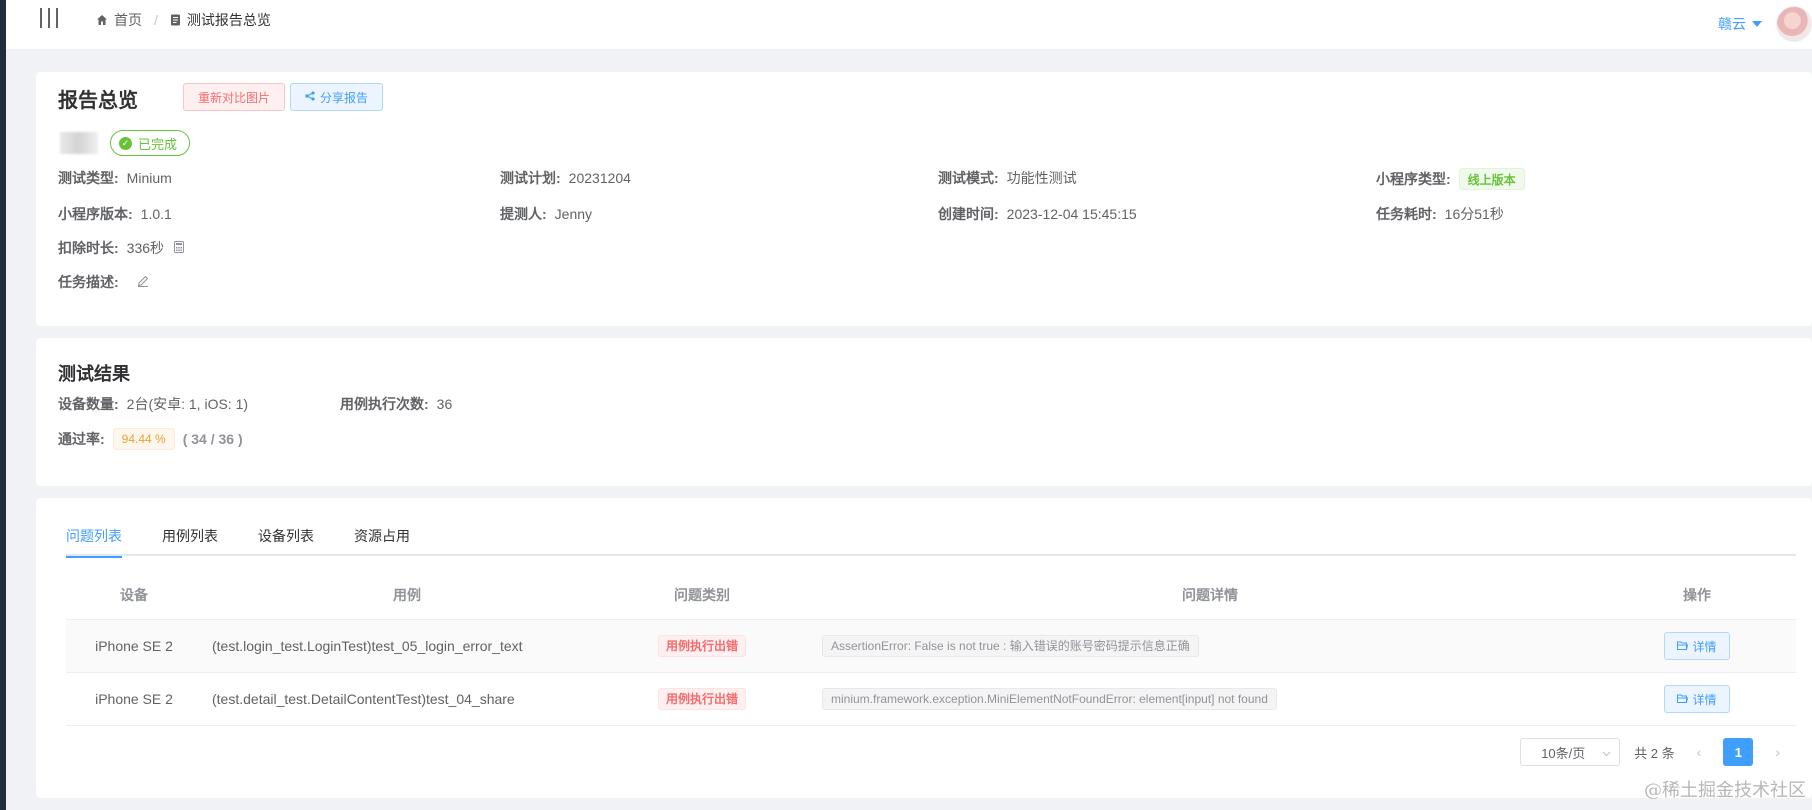 Image resolution: width=1812 pixels, height=810 pixels. Describe the element at coordinates (220, 20) in the screenshot. I see `breadcrumb-current: 测试报告总览` at that location.